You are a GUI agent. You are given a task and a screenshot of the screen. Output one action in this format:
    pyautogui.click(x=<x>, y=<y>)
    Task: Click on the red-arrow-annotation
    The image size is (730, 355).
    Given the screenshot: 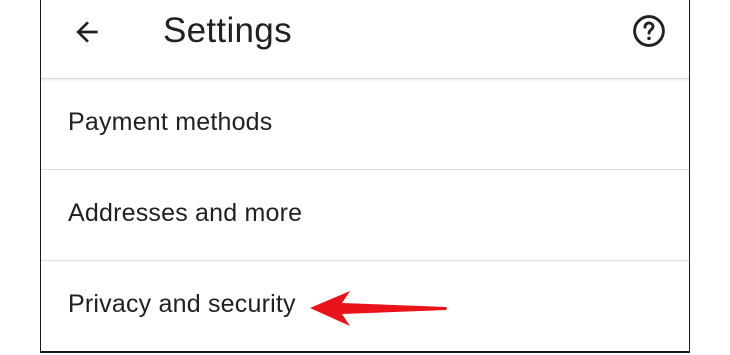 What is the action you would take?
    pyautogui.click(x=378, y=308)
    